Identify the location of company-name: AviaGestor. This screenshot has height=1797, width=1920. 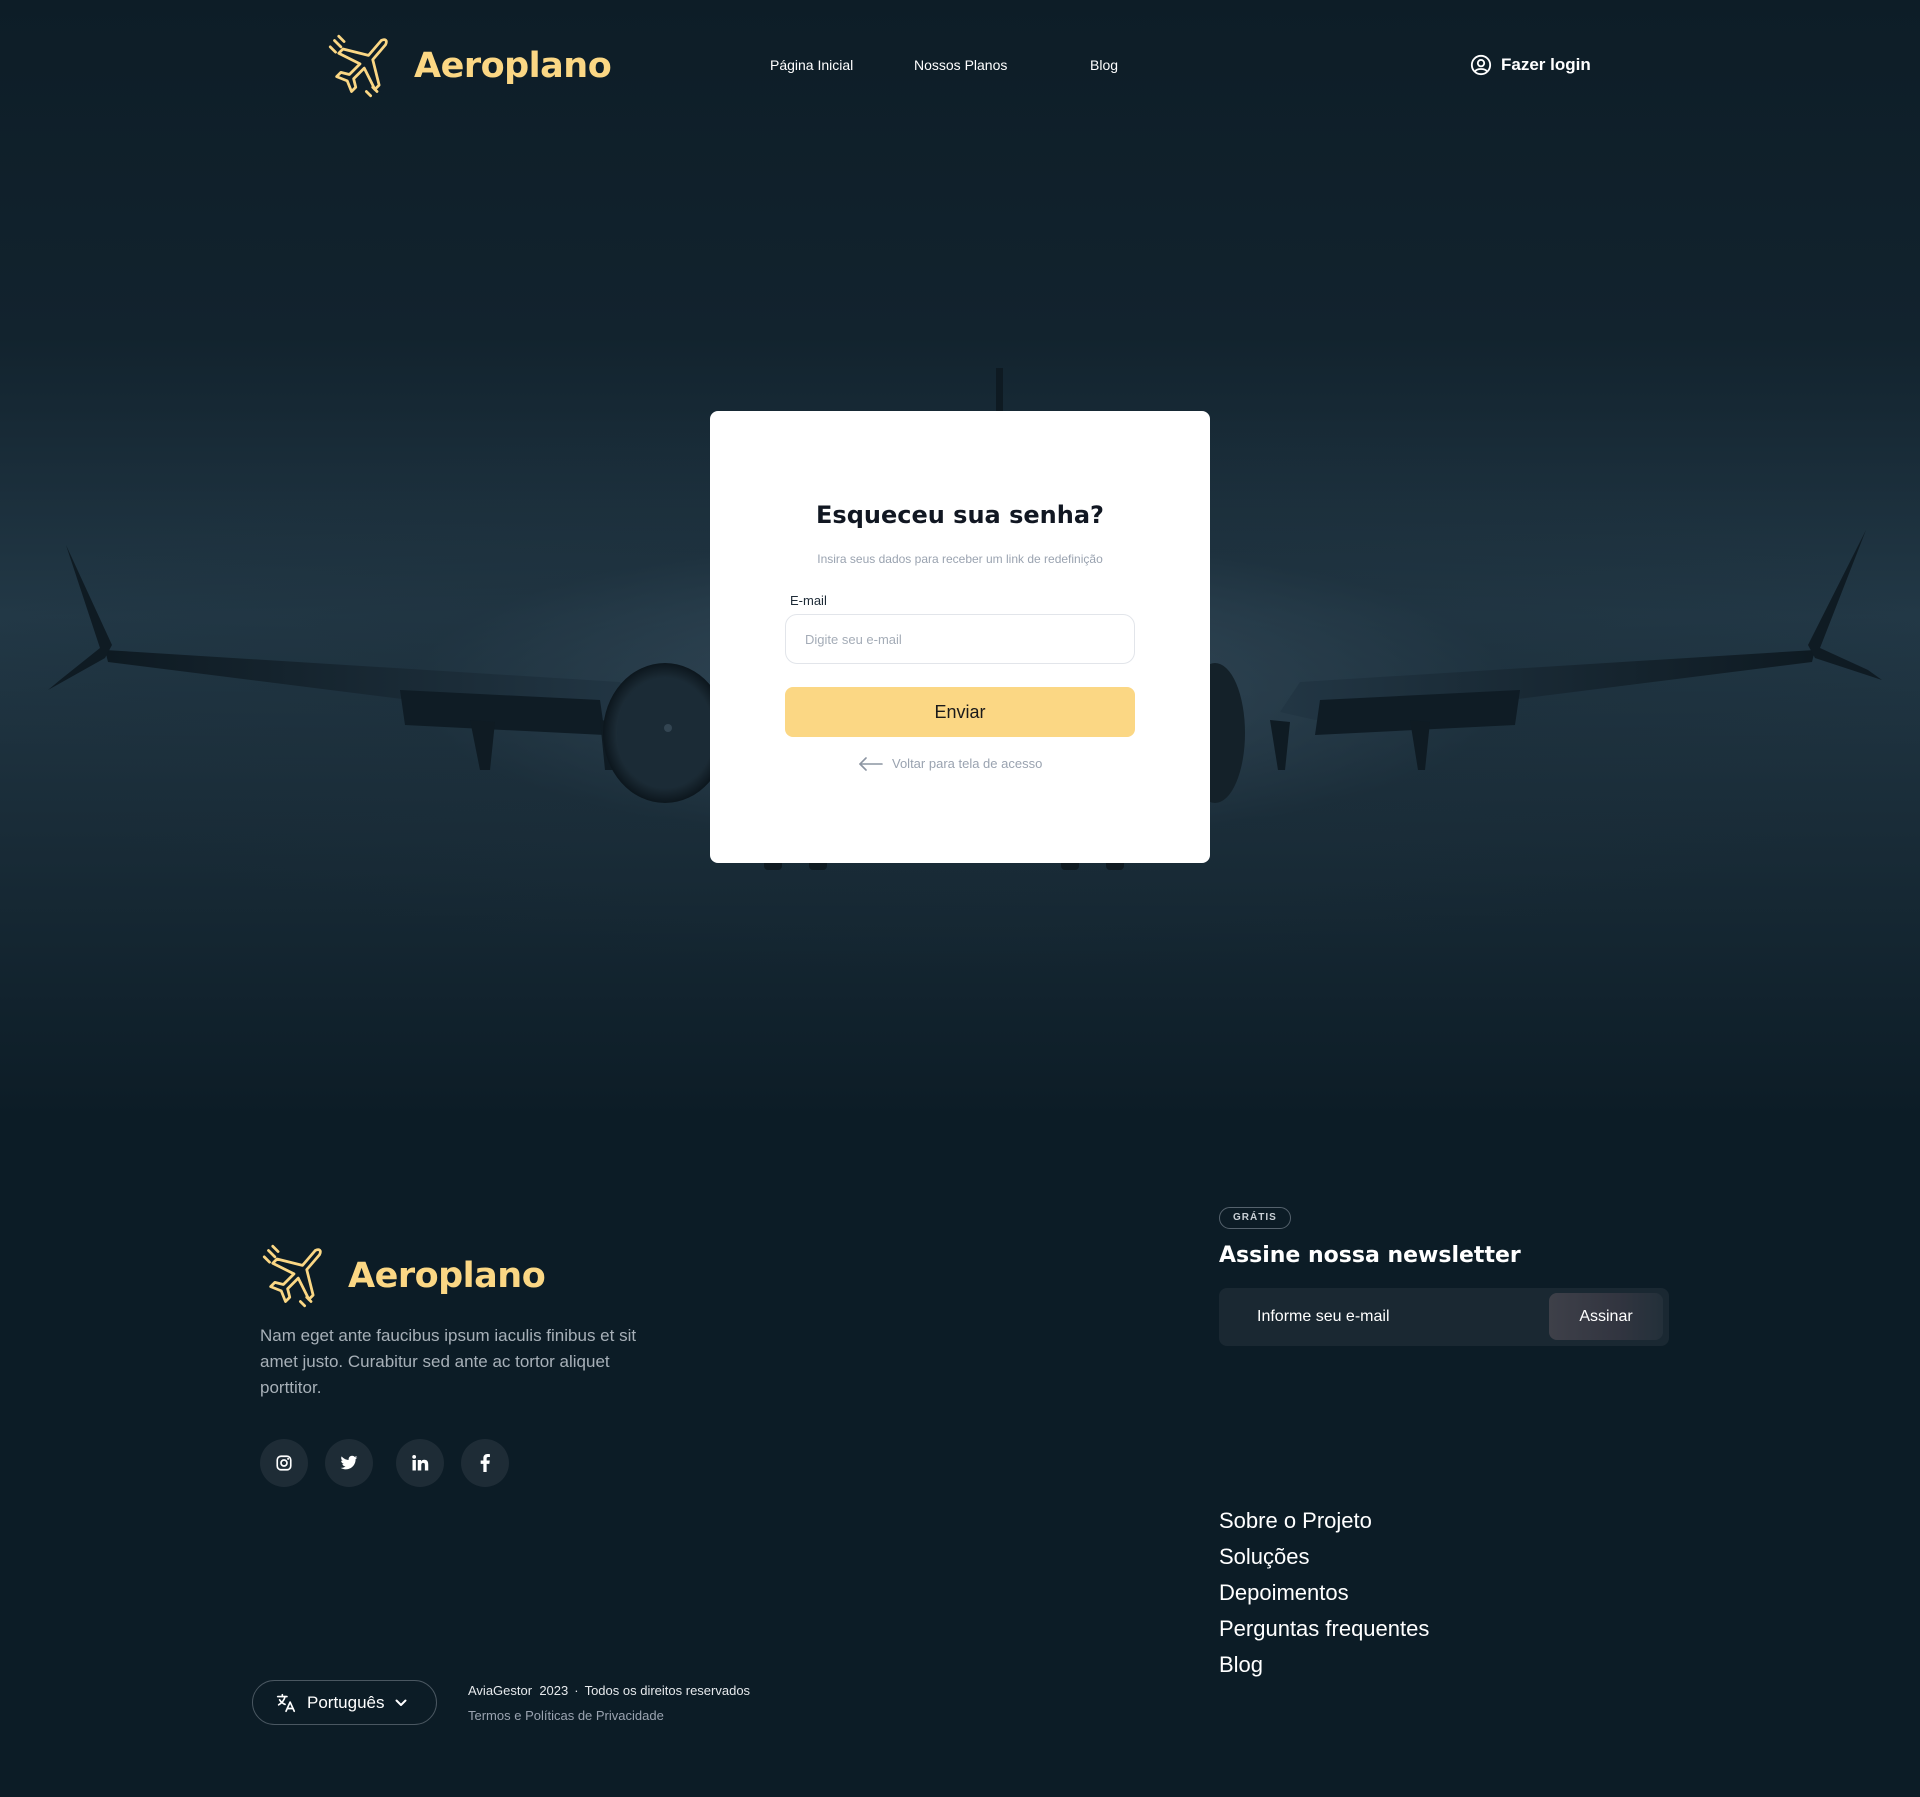
(500, 1690).